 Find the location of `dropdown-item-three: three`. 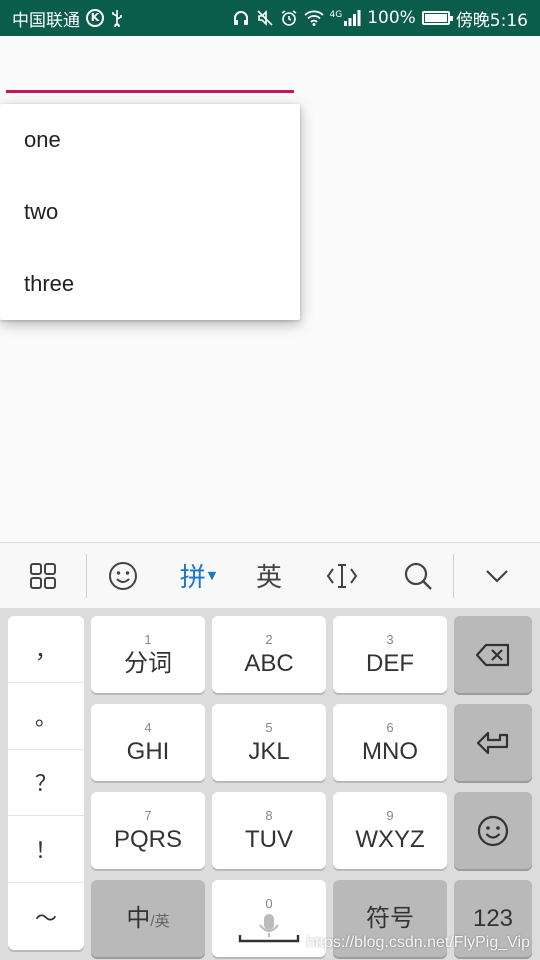

dropdown-item-three: three is located at coordinates (150, 284).